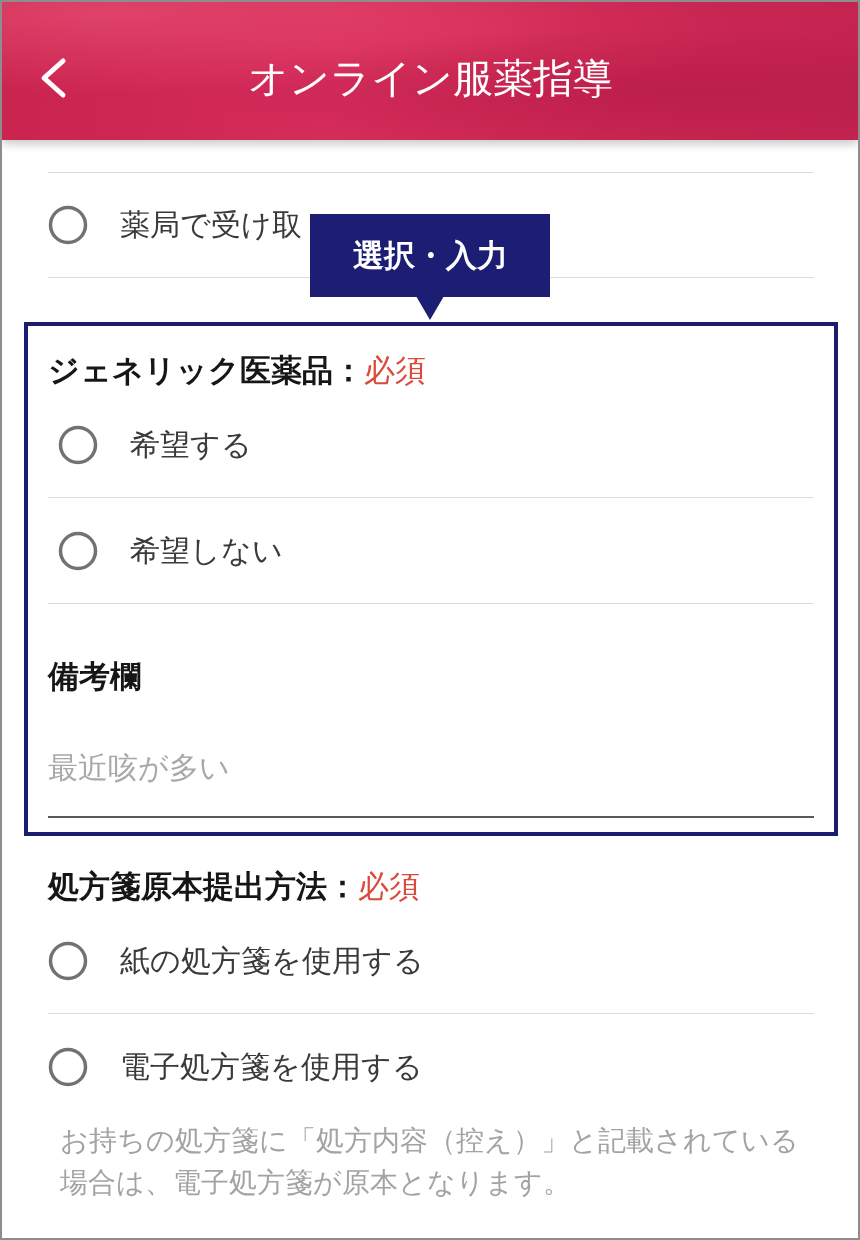  Describe the element at coordinates (431, 782) in the screenshot. I see `remarks-input: 最近咳が多い` at that location.